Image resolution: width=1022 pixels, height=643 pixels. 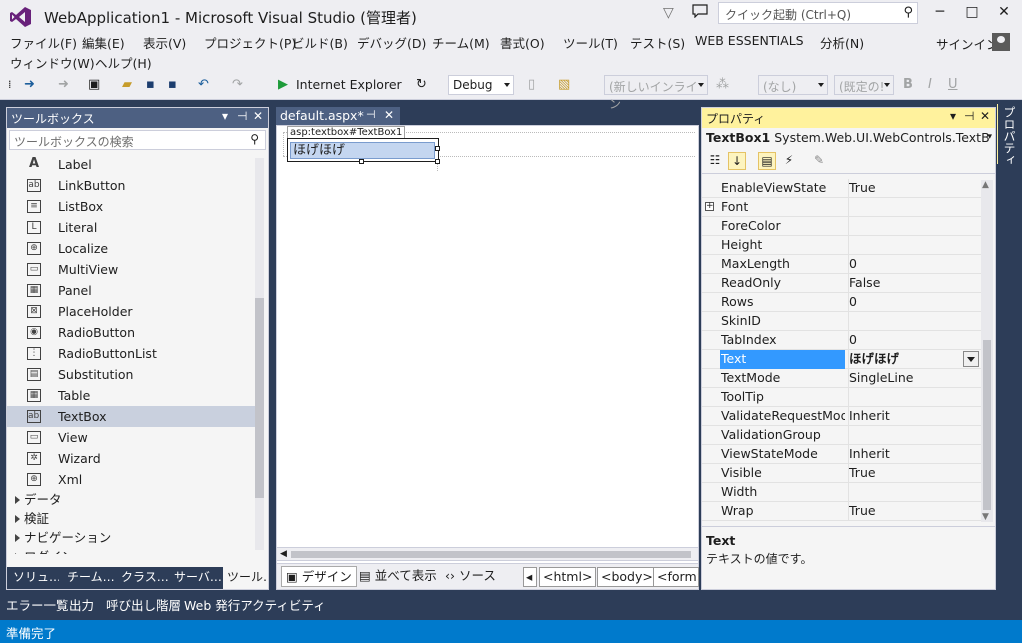 I want to click on property-row-skinid: SkinID, so click(x=841, y=321).